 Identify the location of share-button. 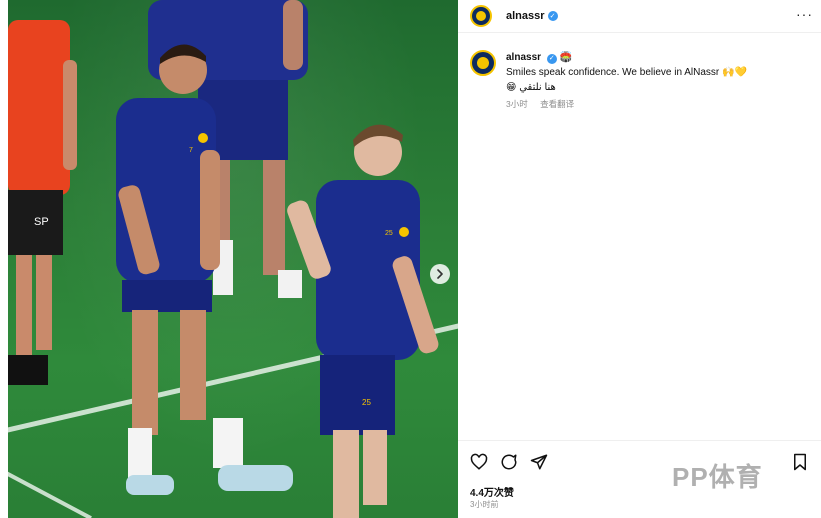
(539, 462).